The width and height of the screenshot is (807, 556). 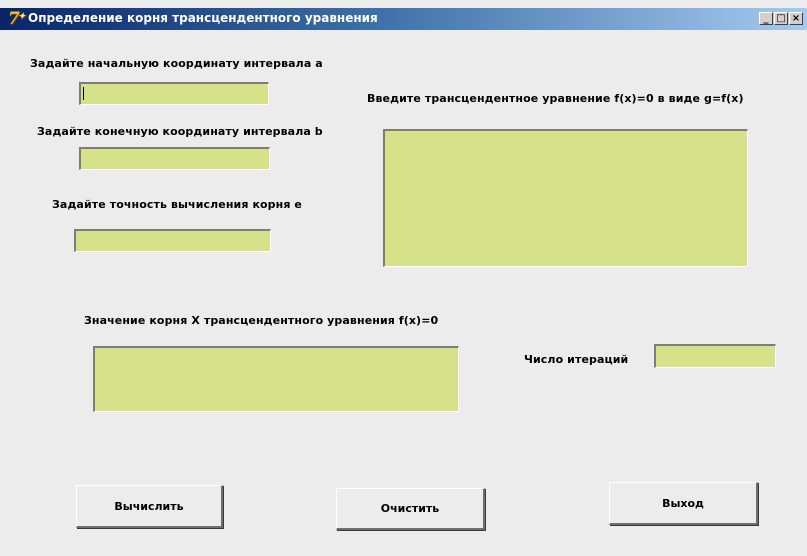 I want to click on maximize-button: □, so click(x=781, y=18).